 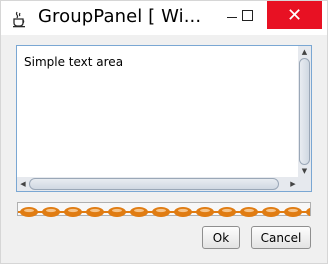 I want to click on cancel-button: Cancel, so click(x=281, y=237).